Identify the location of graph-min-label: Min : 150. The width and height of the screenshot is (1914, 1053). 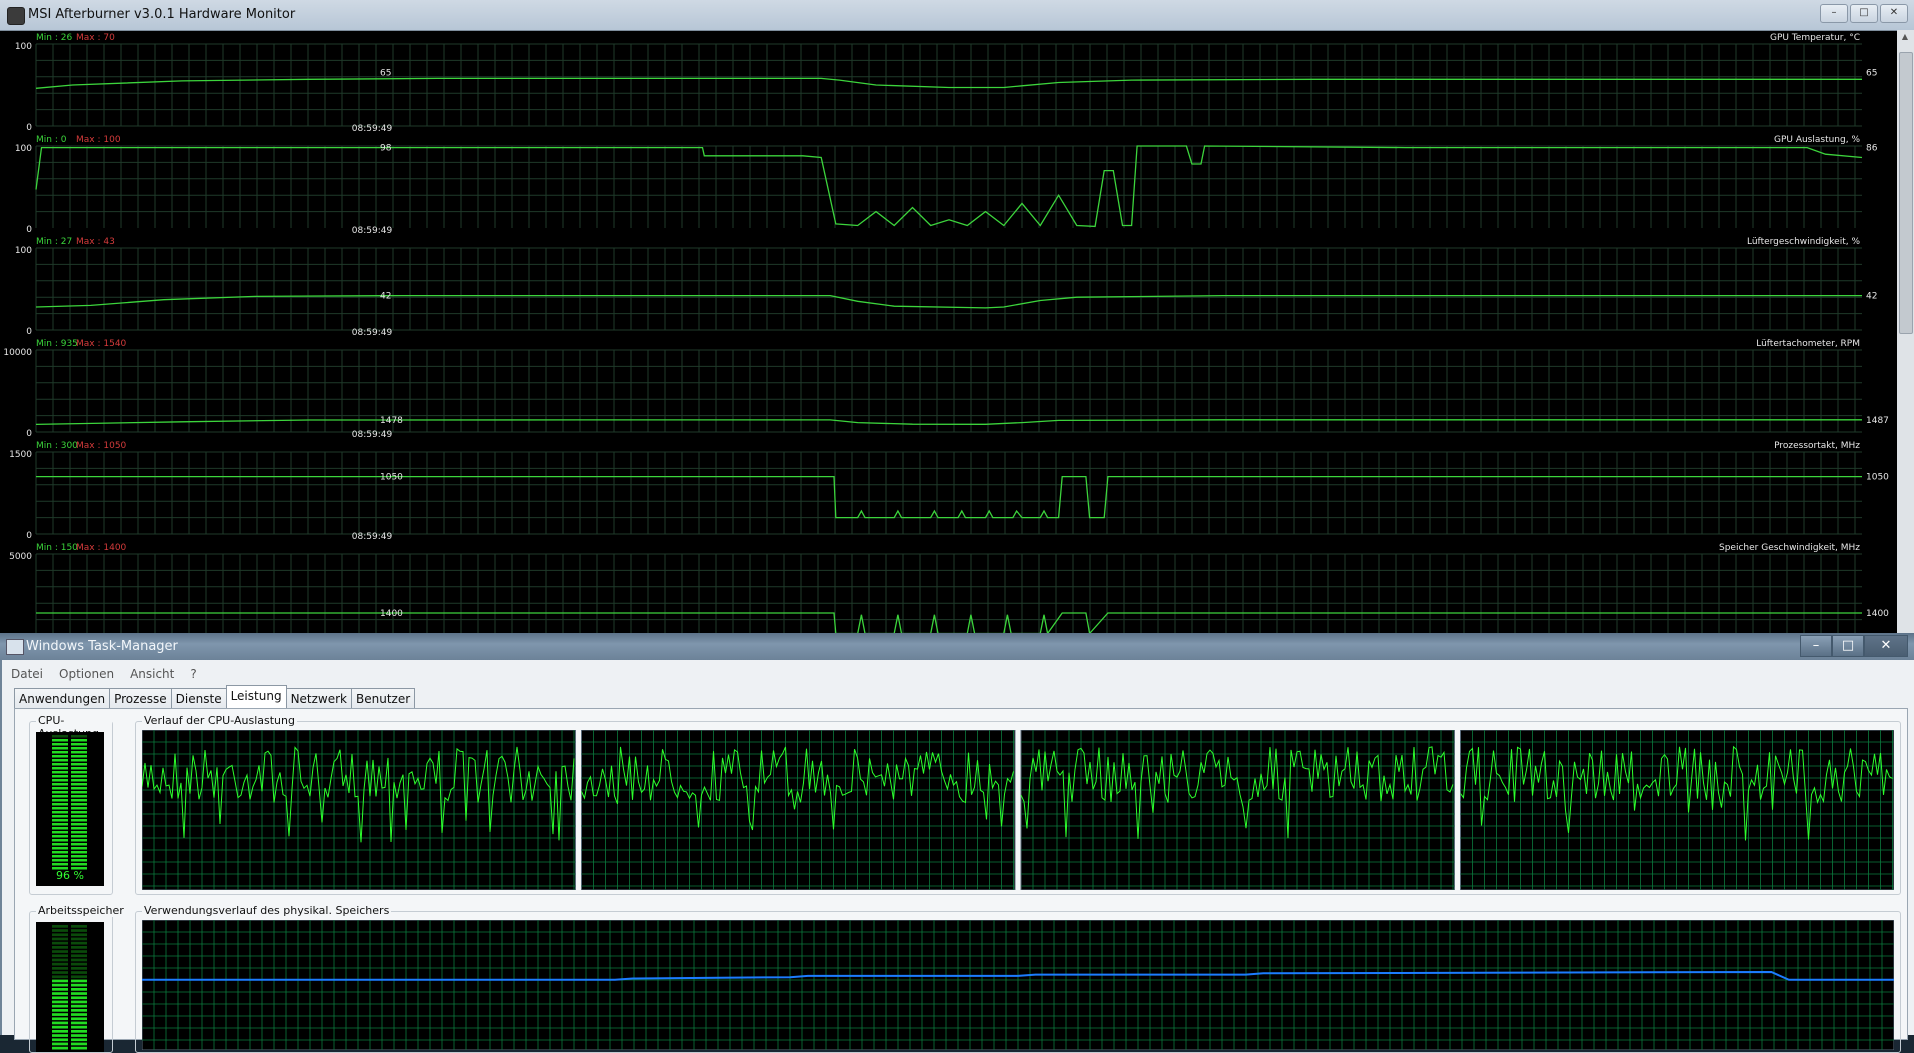
(57, 548).